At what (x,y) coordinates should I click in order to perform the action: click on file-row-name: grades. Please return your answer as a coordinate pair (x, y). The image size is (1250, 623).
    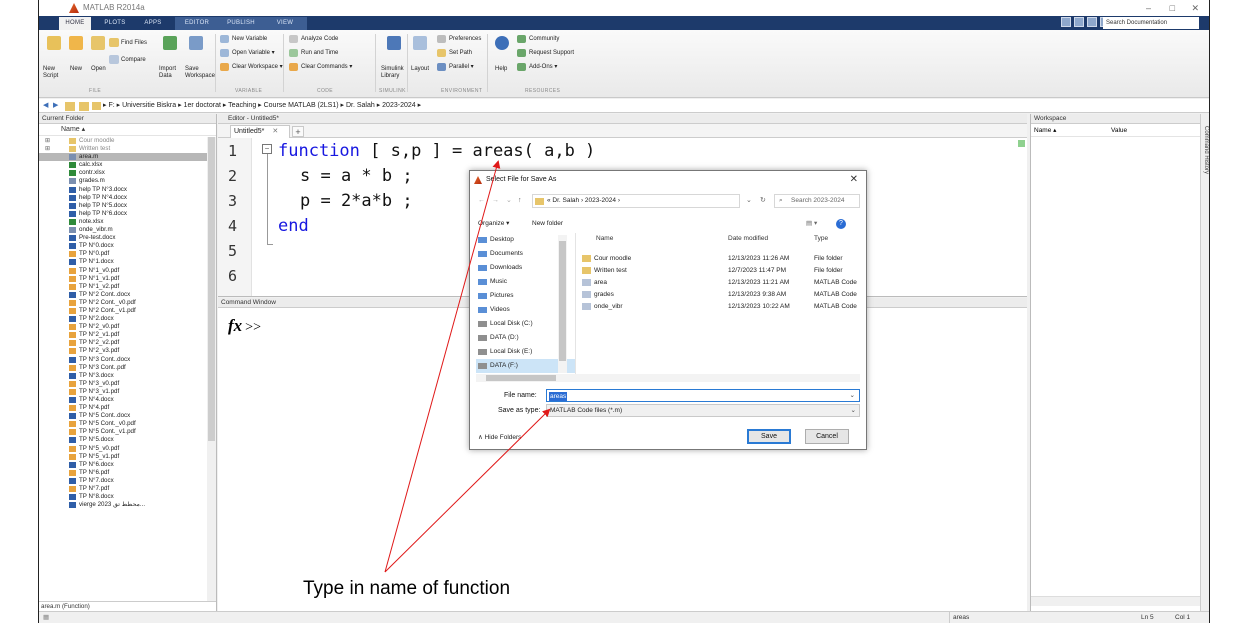
    Looking at the image, I should click on (598, 294).